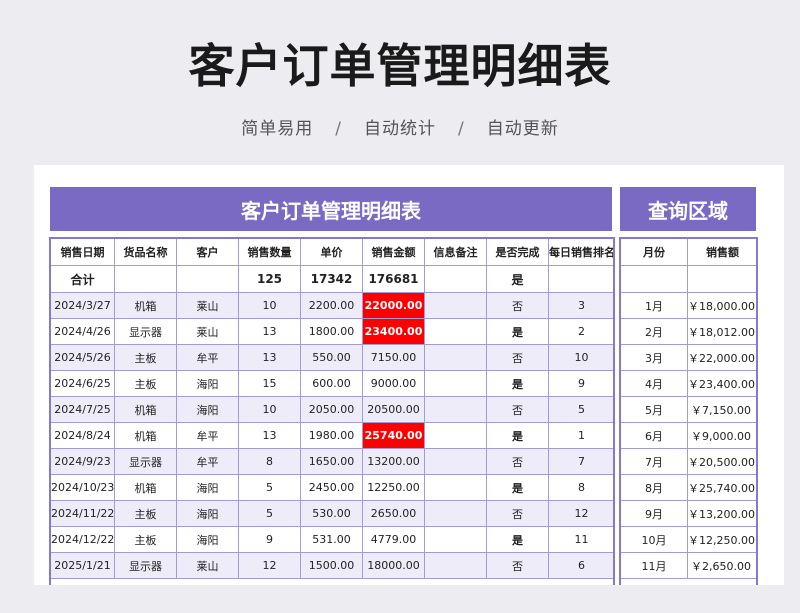 The image size is (800, 613). I want to click on column-header: 信息备注, so click(455, 252).